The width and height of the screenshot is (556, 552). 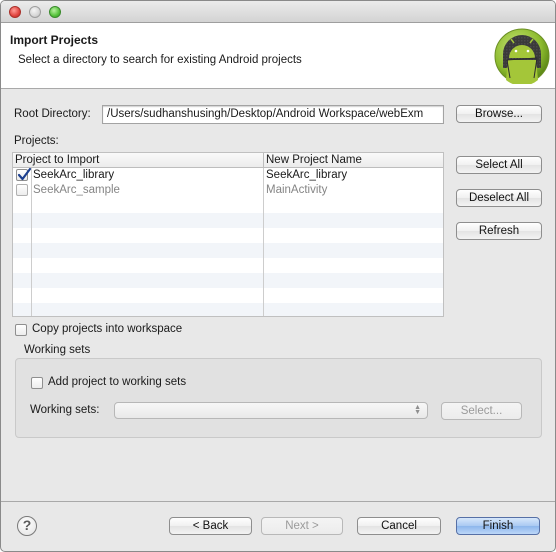 I want to click on android-logo-icon, so click(x=522, y=56).